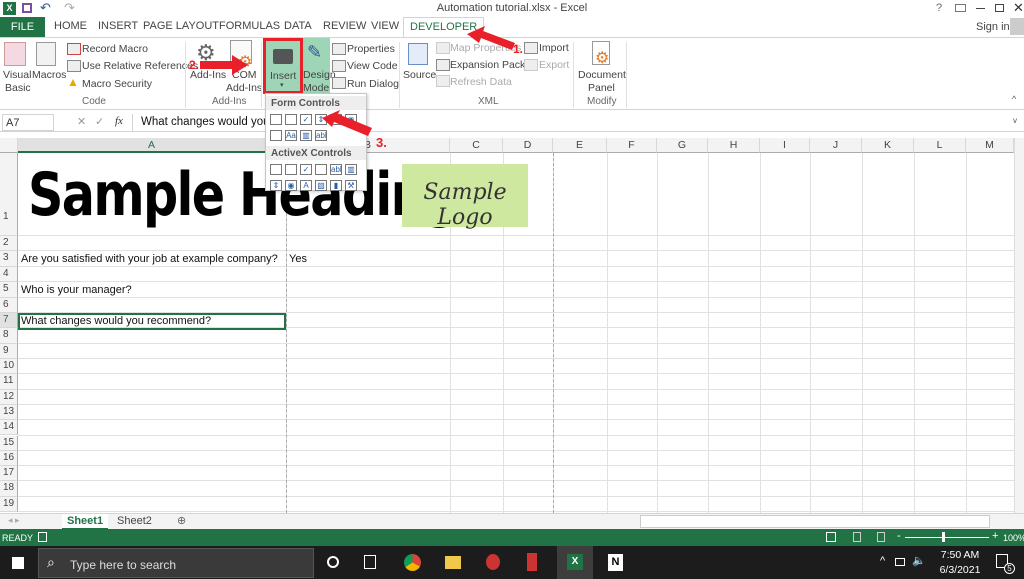 The height and width of the screenshot is (579, 1024). I want to click on volume-icon: 🔈, so click(919, 560).